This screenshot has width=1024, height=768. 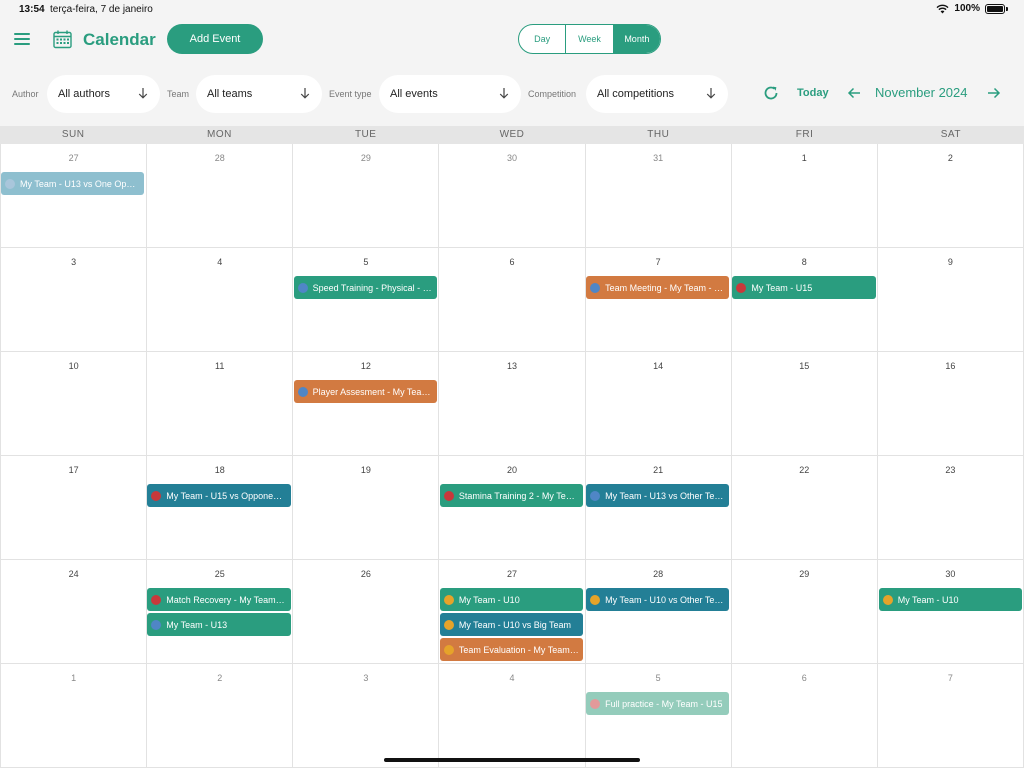 What do you see at coordinates (366, 611) in the screenshot?
I see `day-cell: 26` at bounding box center [366, 611].